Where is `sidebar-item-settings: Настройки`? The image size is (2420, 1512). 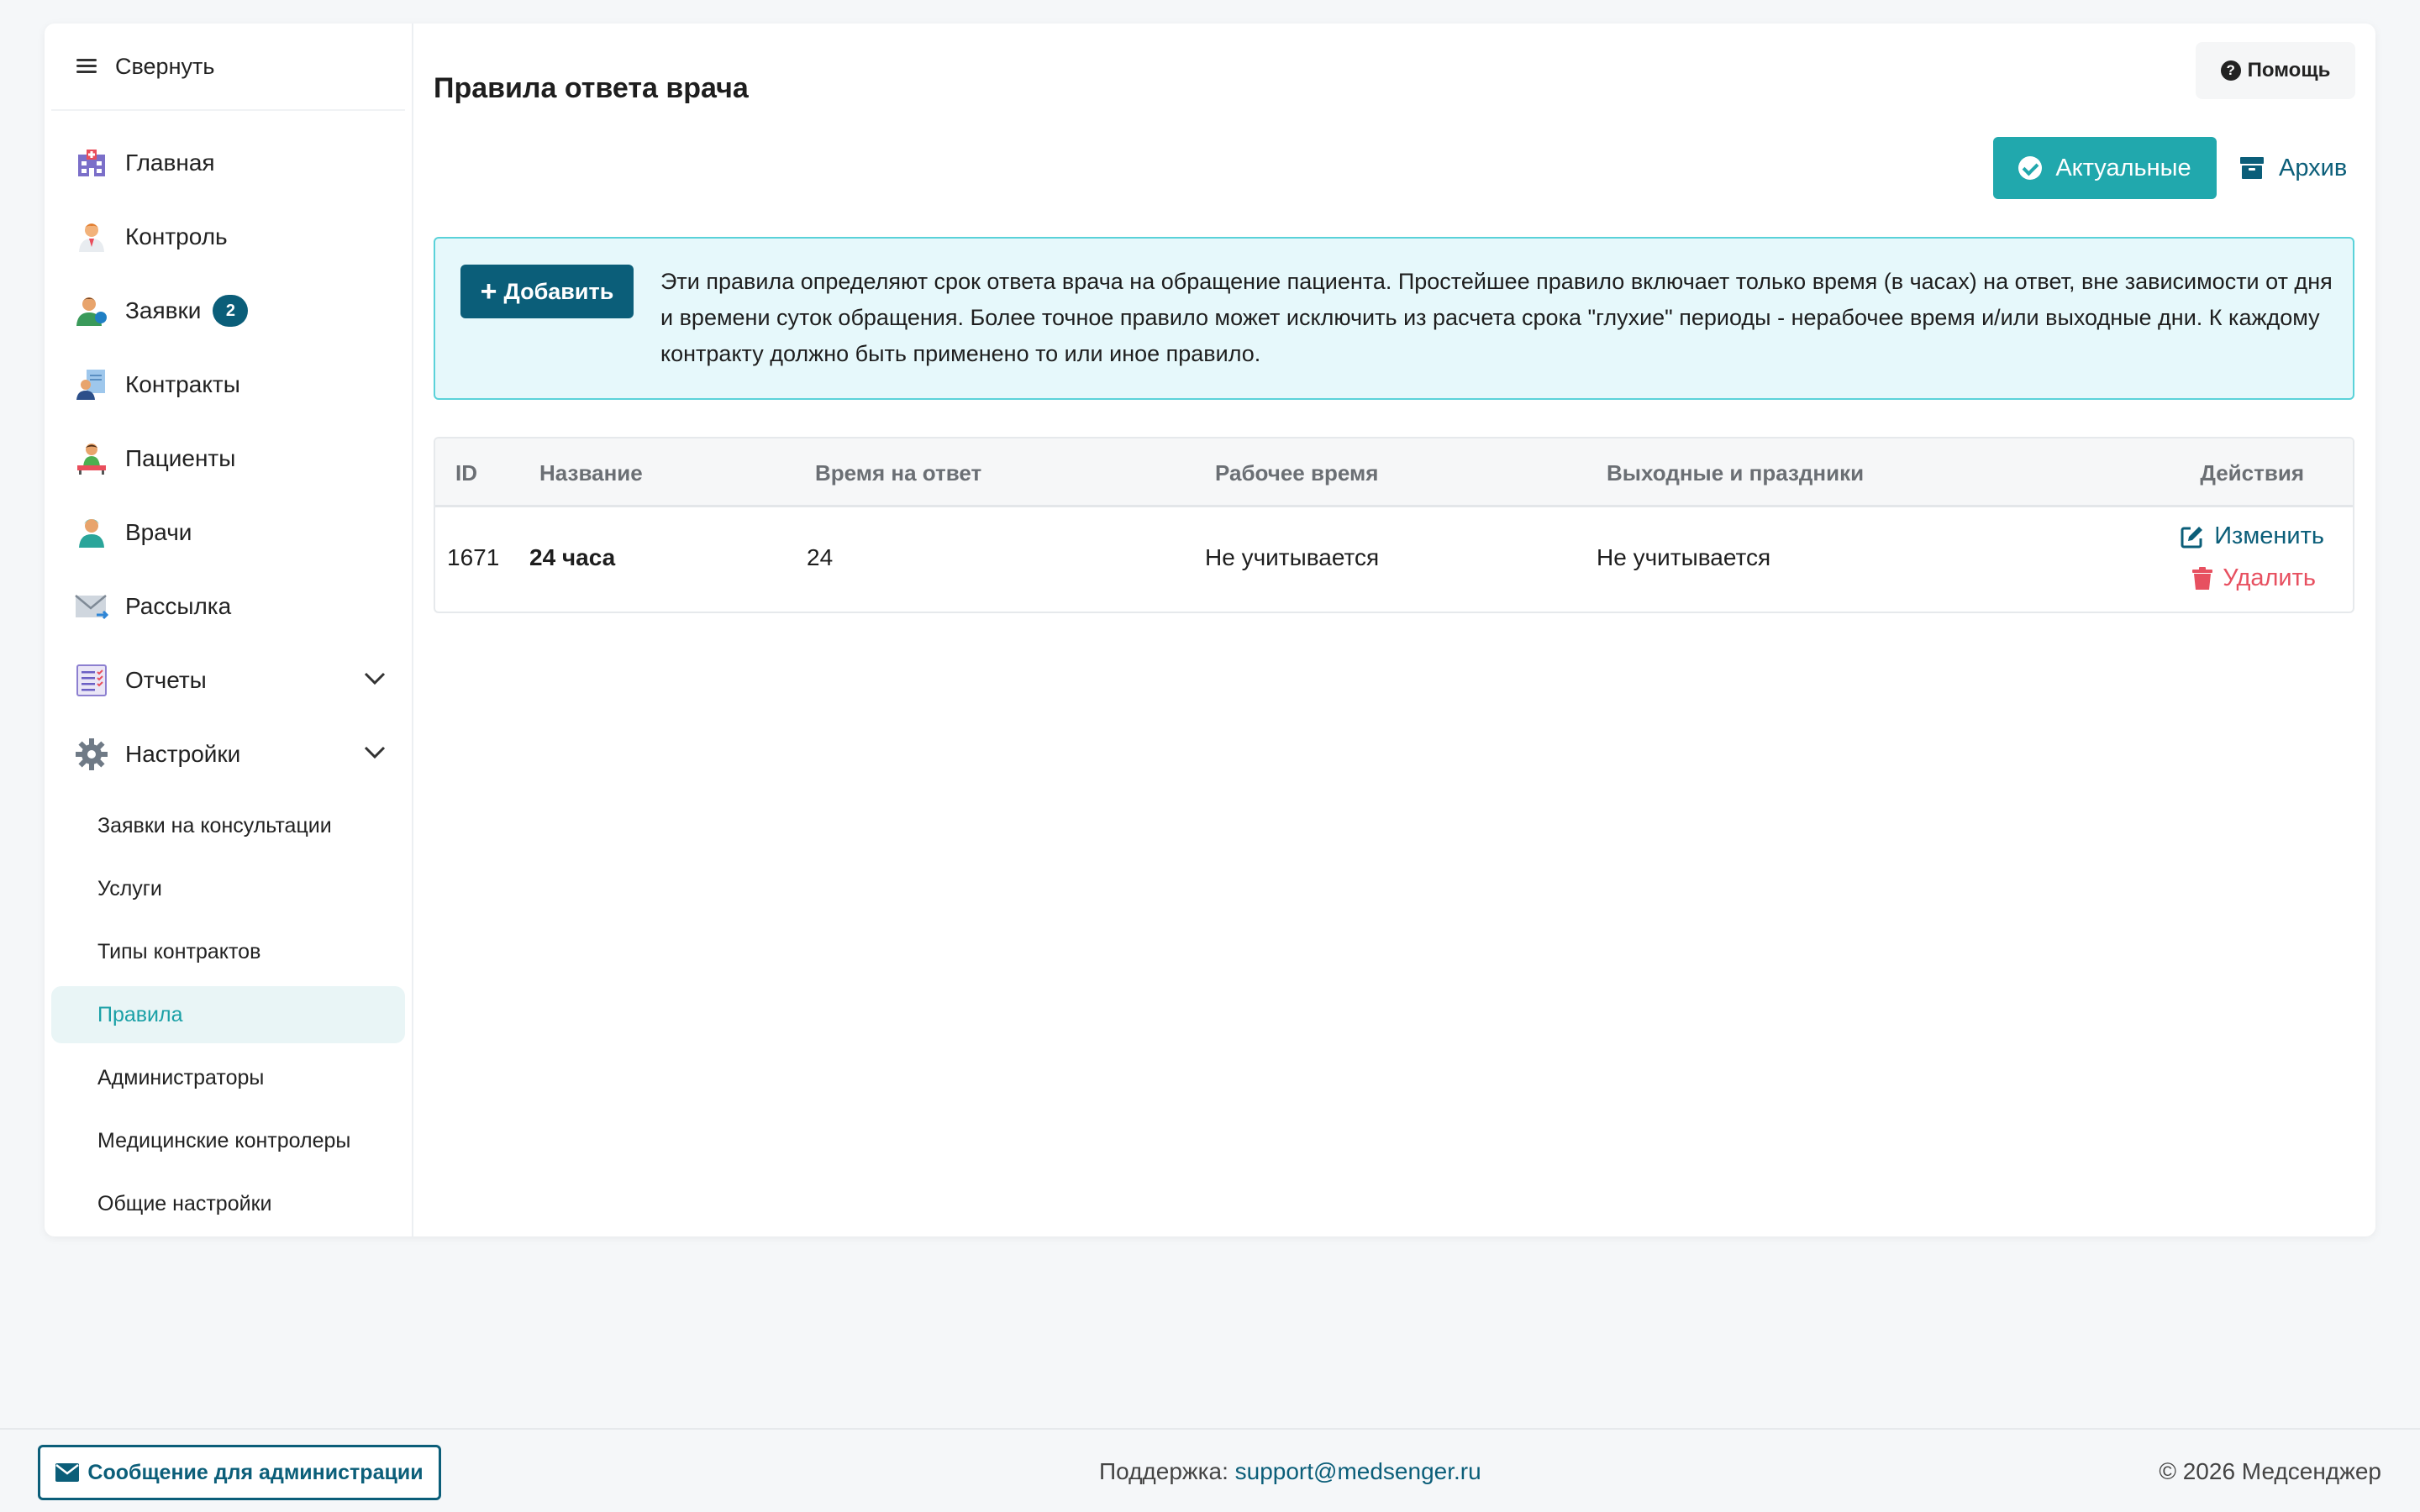 sidebar-item-settings: Настройки is located at coordinates (228, 754).